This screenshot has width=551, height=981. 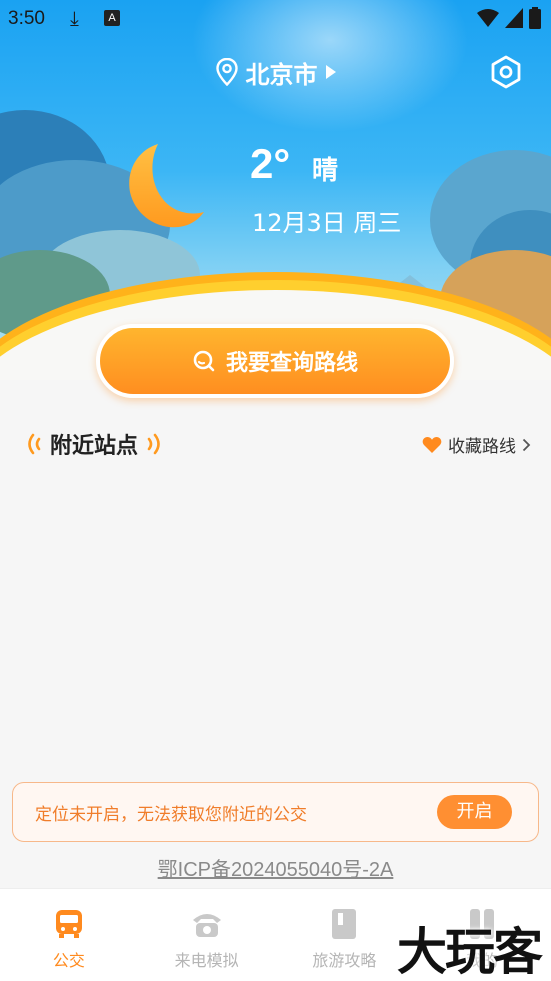 What do you see at coordinates (275, 19) in the screenshot?
I see `status-bar: 3:50 ⤓ A` at bounding box center [275, 19].